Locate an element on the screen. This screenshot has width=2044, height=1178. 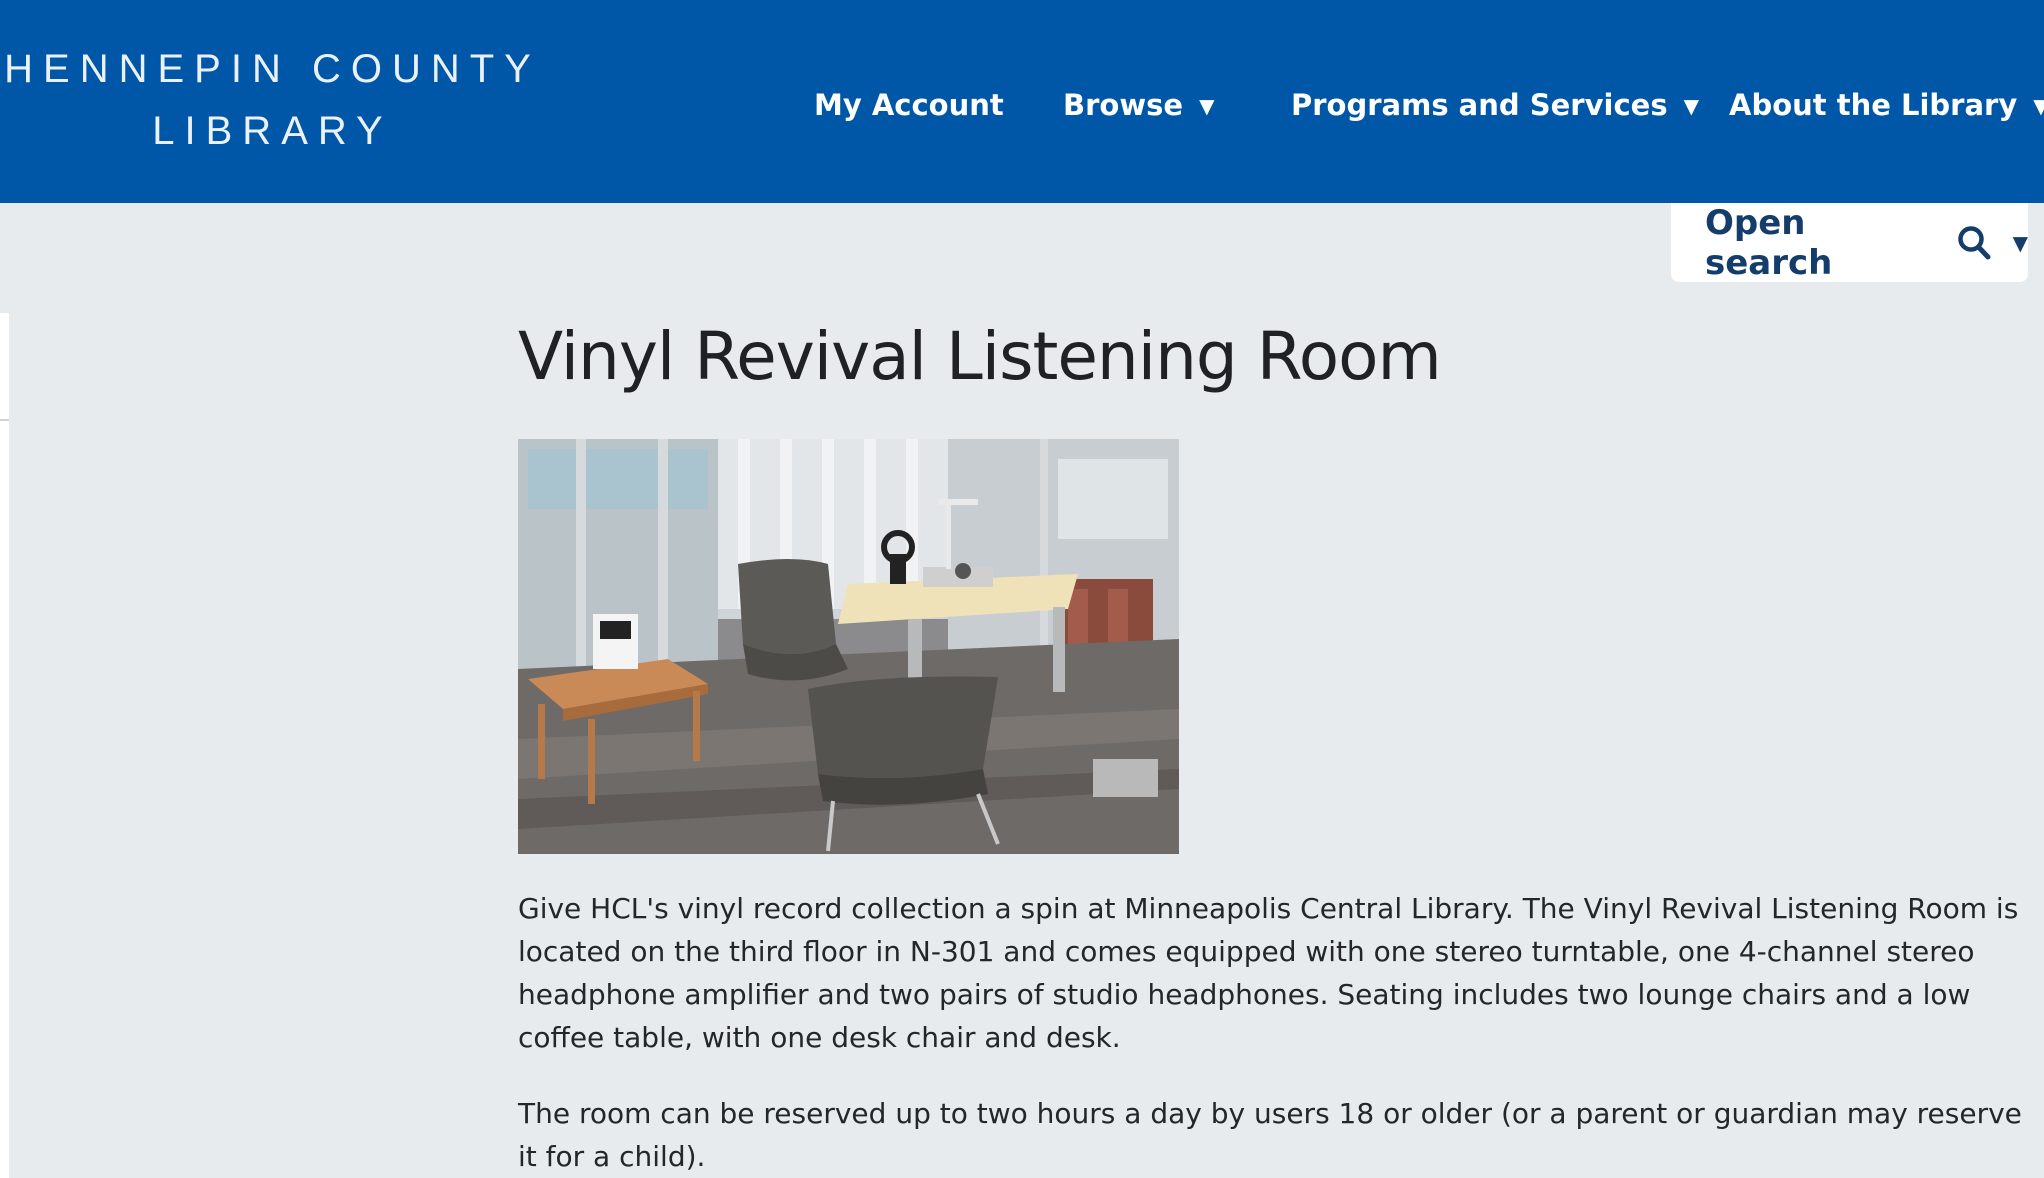
page-title: Vinyl Revival Listening Room is located at coordinates (980, 356).